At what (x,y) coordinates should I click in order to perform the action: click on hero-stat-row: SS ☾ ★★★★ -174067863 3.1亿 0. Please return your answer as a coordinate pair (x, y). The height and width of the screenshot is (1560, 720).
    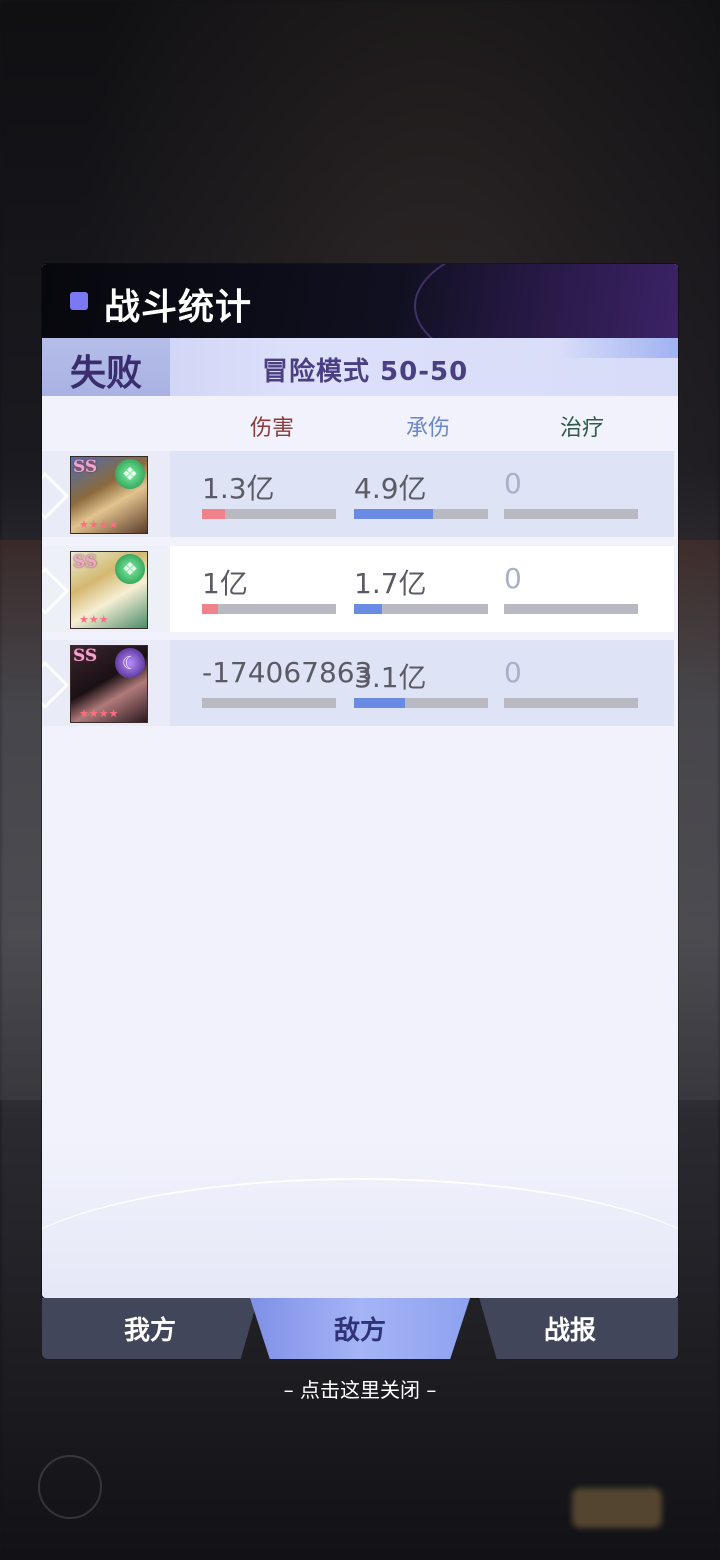
    Looking at the image, I should click on (358, 683).